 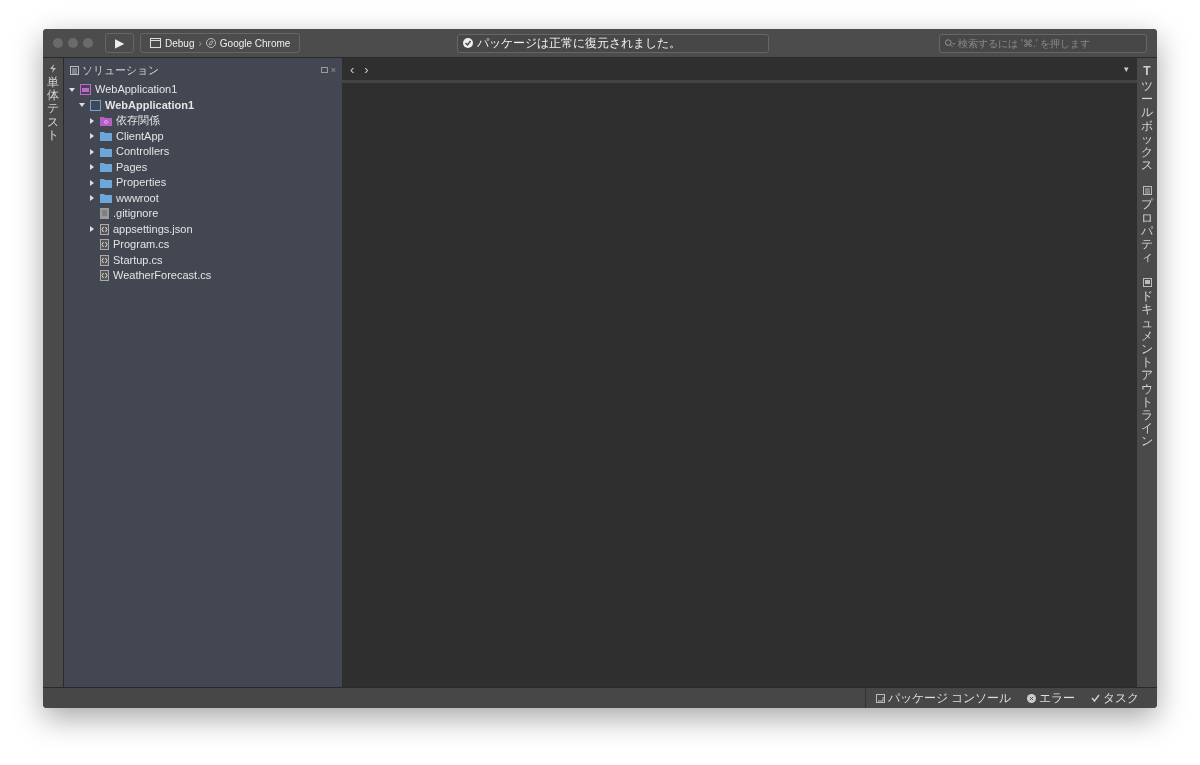 I want to click on status-bar-button: パッケージ コンソール, so click(x=943, y=698).